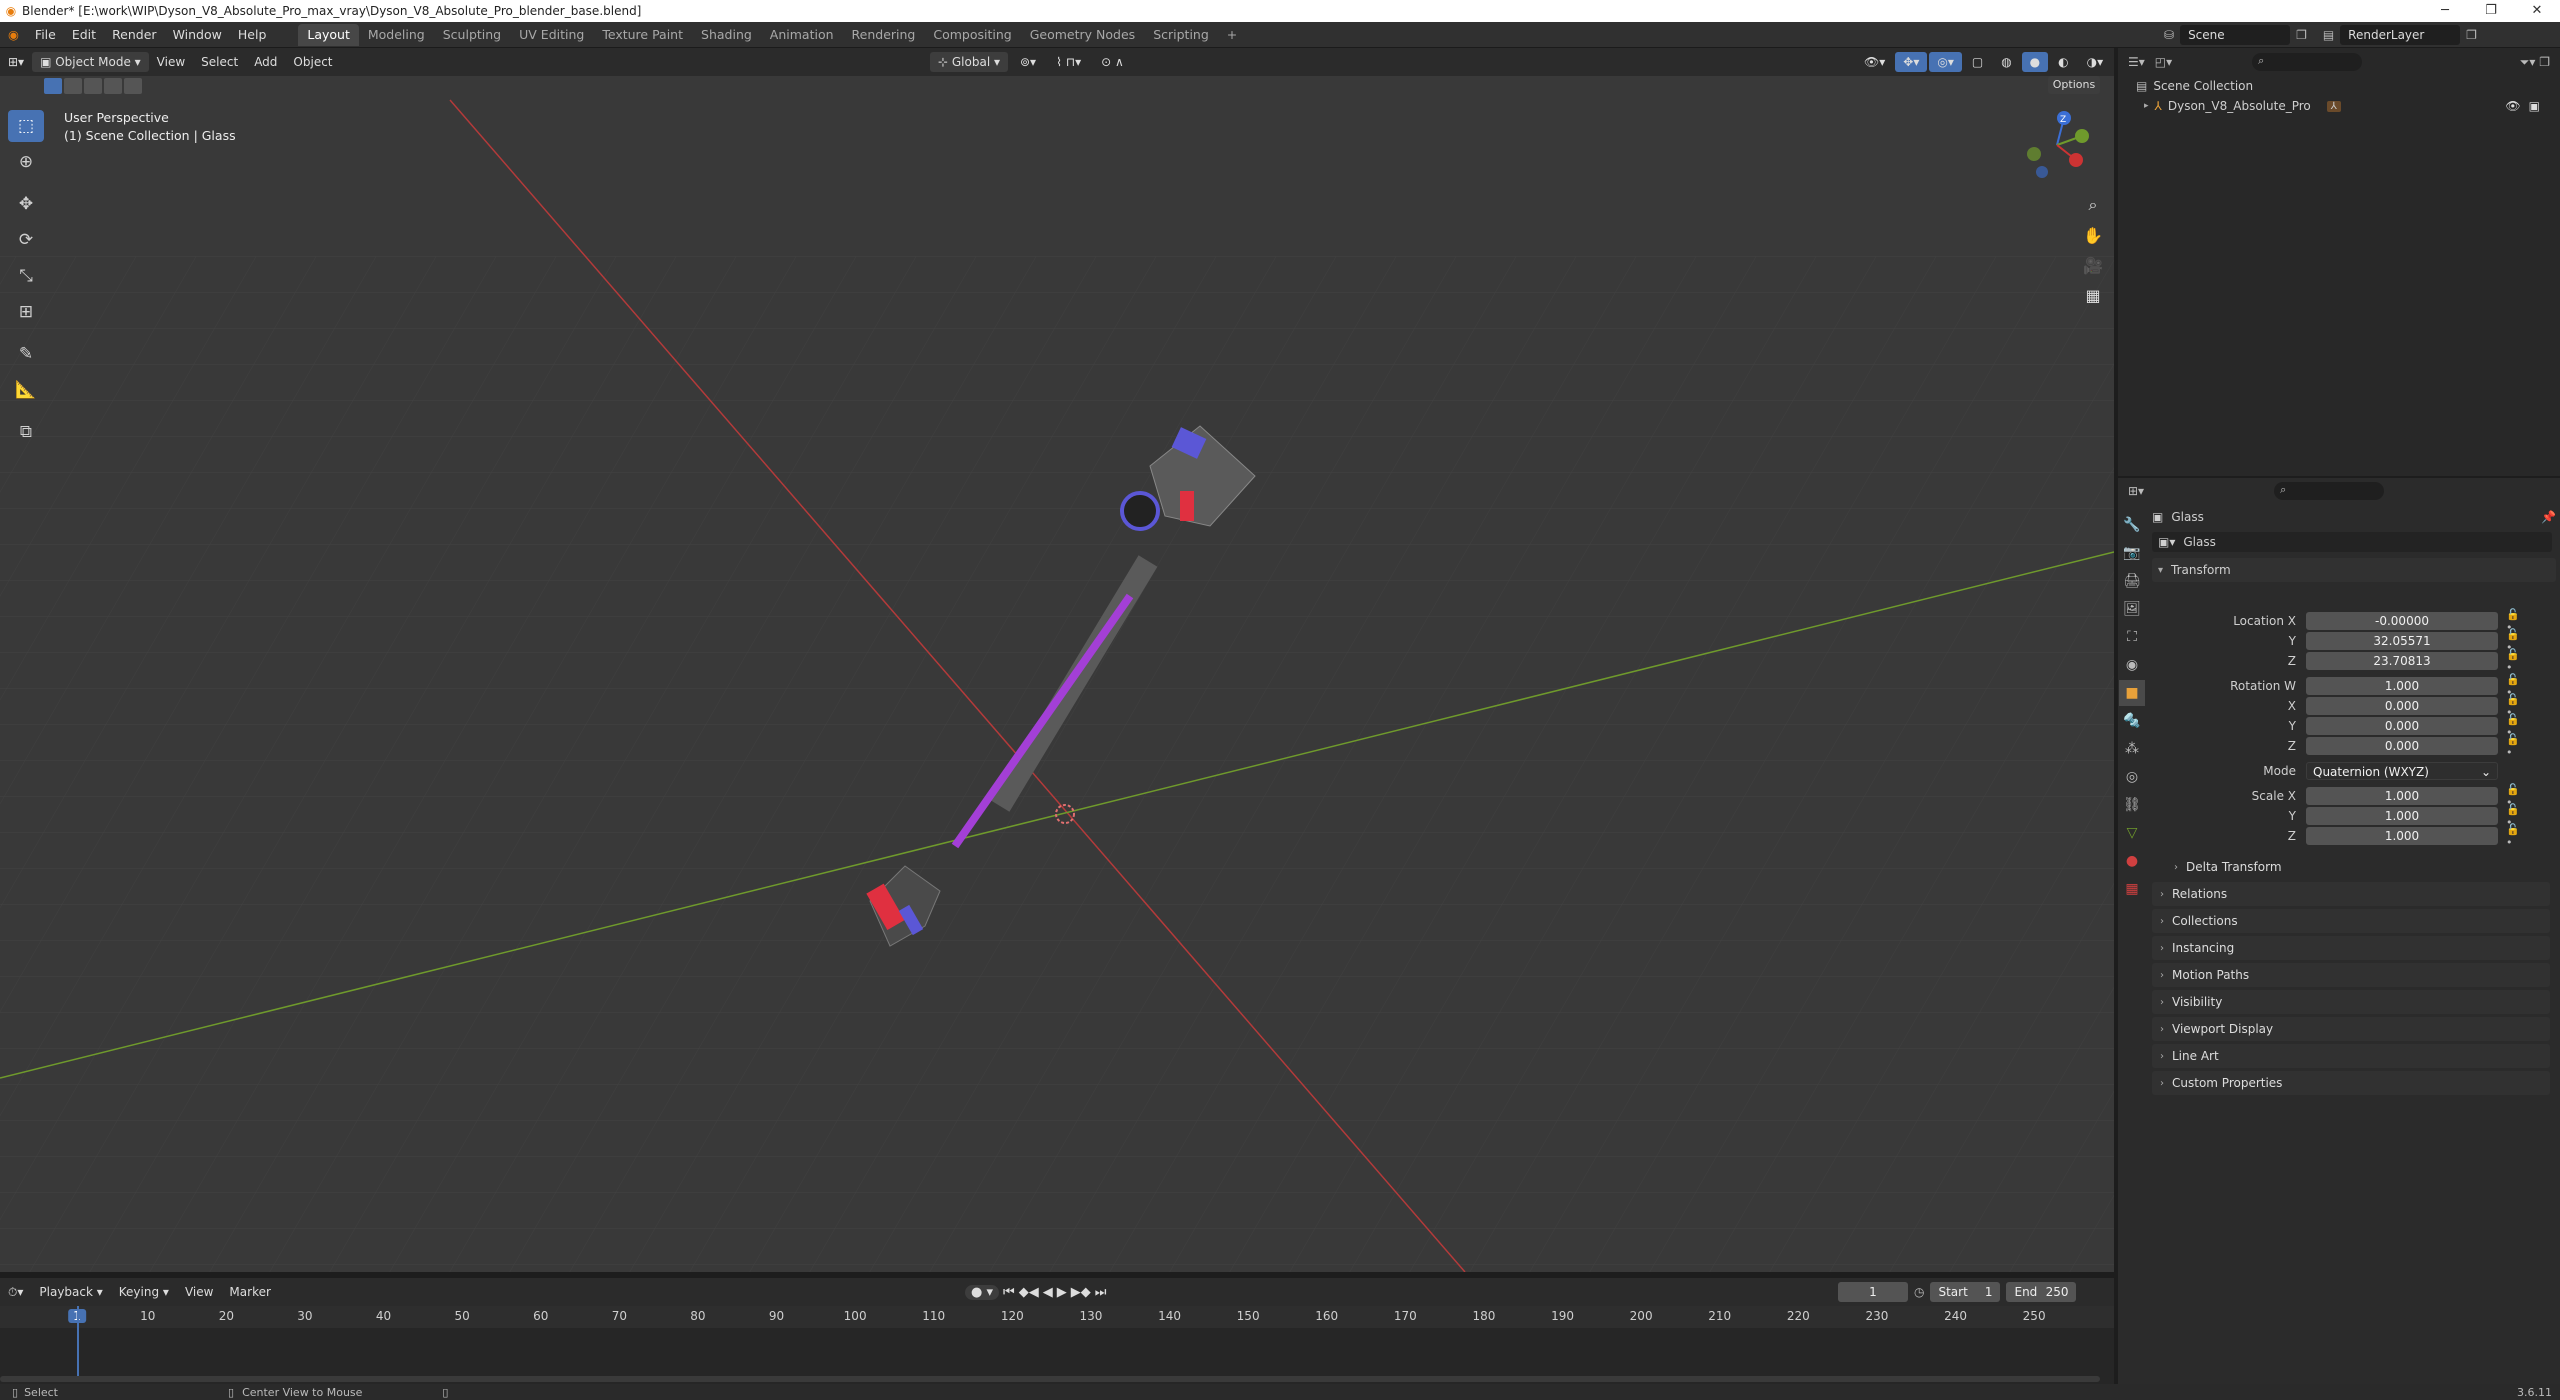 This screenshot has height=1400, width=2560. What do you see at coordinates (93, 86) in the screenshot?
I see `select-subtract-icon` at bounding box center [93, 86].